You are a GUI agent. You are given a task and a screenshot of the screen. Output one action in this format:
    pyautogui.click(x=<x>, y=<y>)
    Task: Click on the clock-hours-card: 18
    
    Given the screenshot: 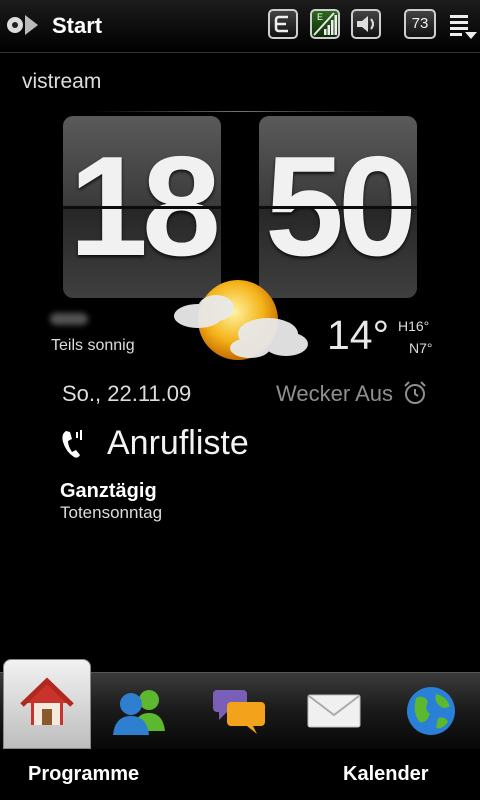 What is the action you would take?
    pyautogui.click(x=142, y=207)
    